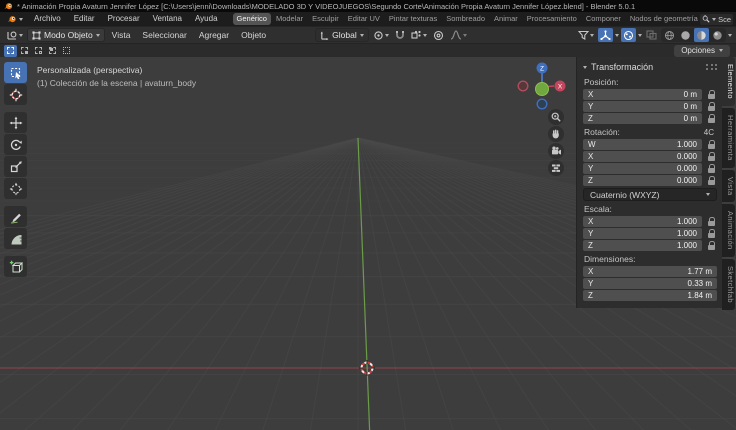  I want to click on menu-editar: Editar, so click(84, 19).